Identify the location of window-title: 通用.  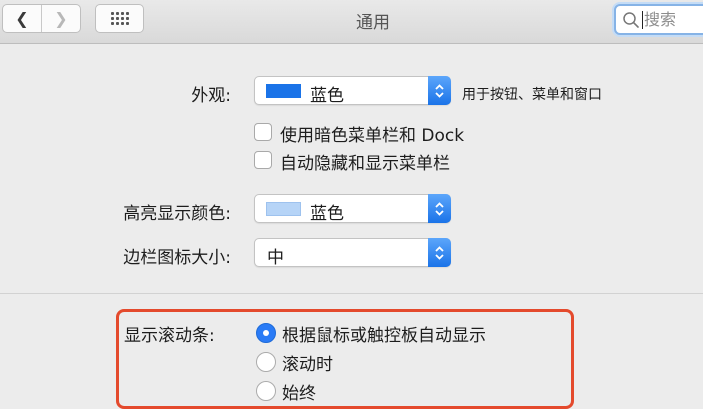
(373, 22).